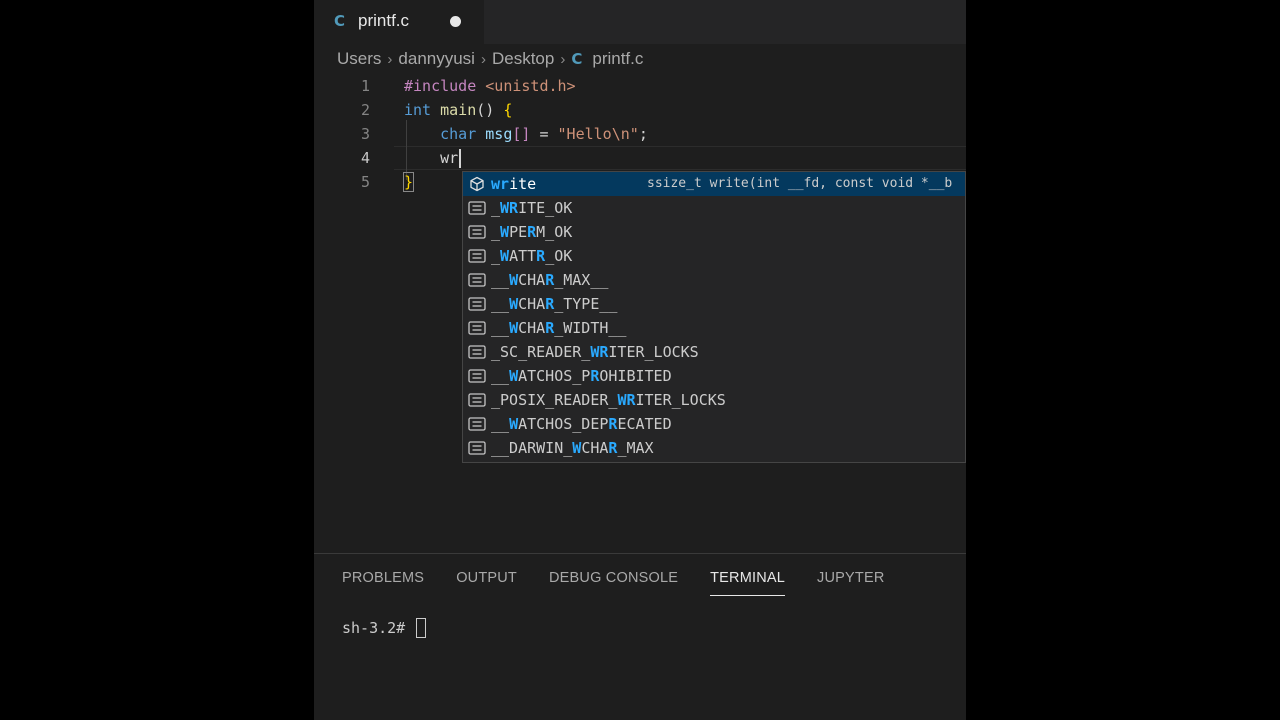 Image resolution: width=1280 pixels, height=720 pixels. Describe the element at coordinates (714, 376) in the screenshot. I see `suggestion-item: __WATCHOS_PROHIBITED` at that location.